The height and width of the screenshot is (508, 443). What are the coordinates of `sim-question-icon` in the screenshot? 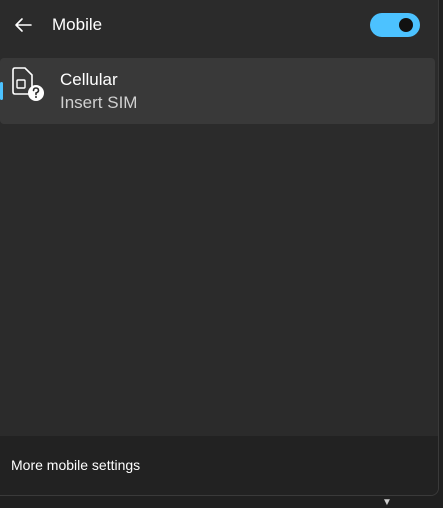 It's located at (28, 84).